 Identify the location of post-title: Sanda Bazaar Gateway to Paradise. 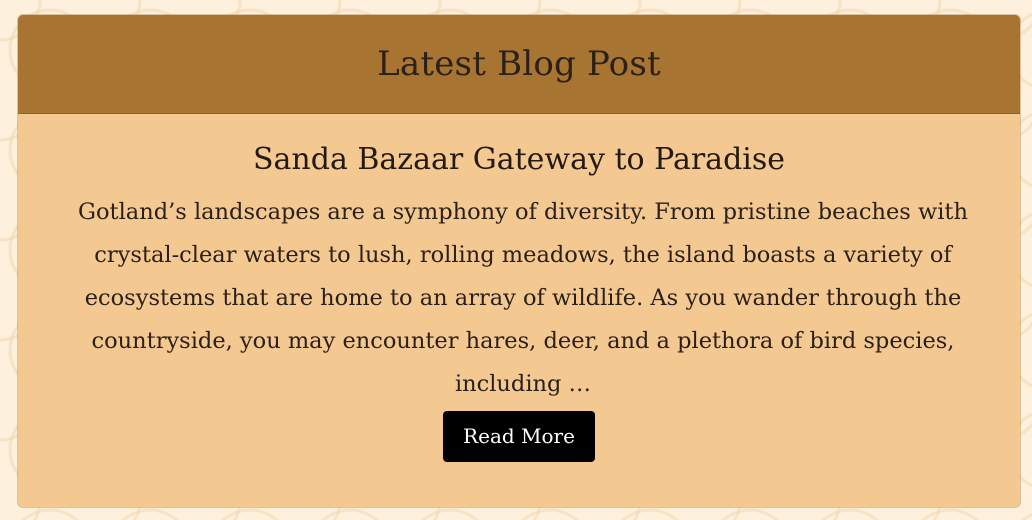
(519, 159).